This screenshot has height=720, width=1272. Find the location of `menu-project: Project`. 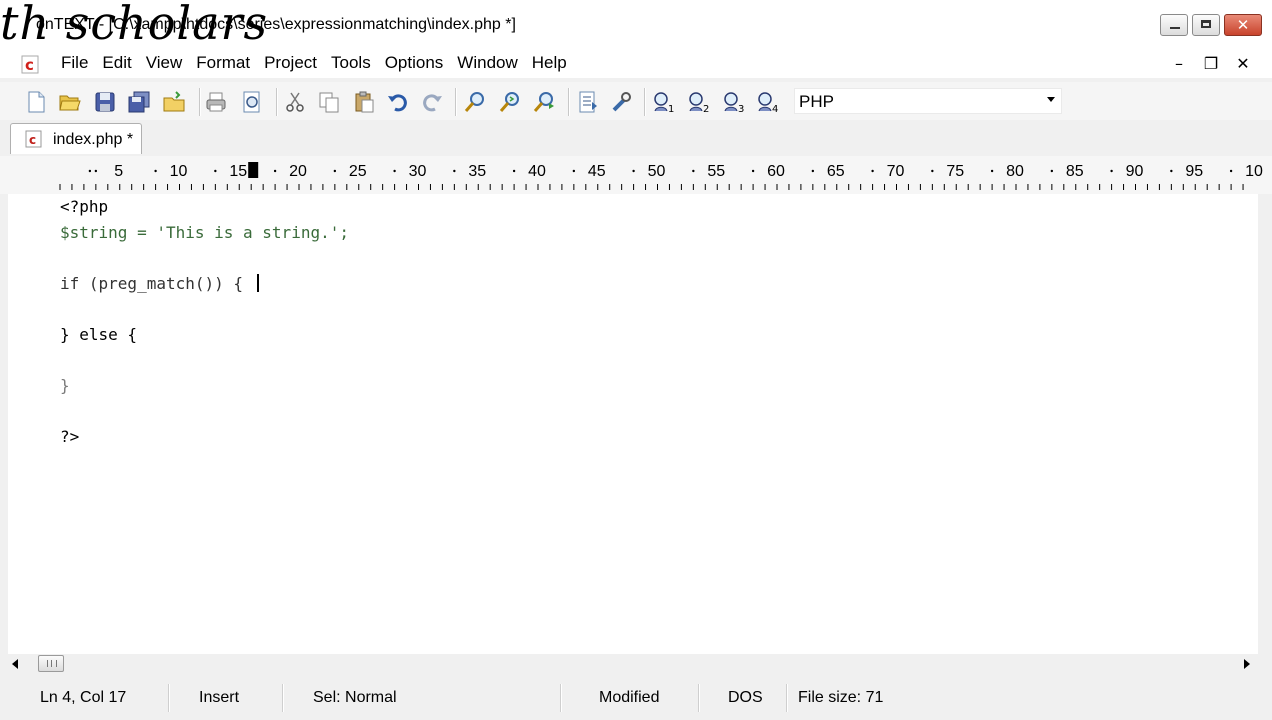

menu-project: Project is located at coordinates (290, 63).